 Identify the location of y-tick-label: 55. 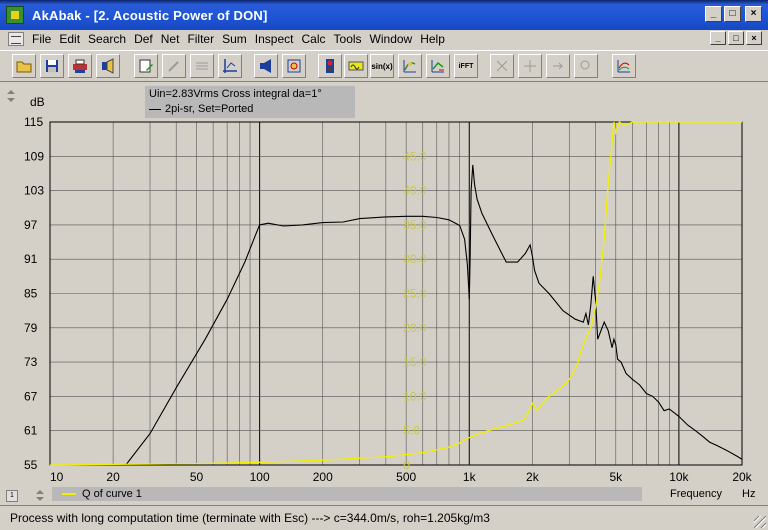
(31, 465).